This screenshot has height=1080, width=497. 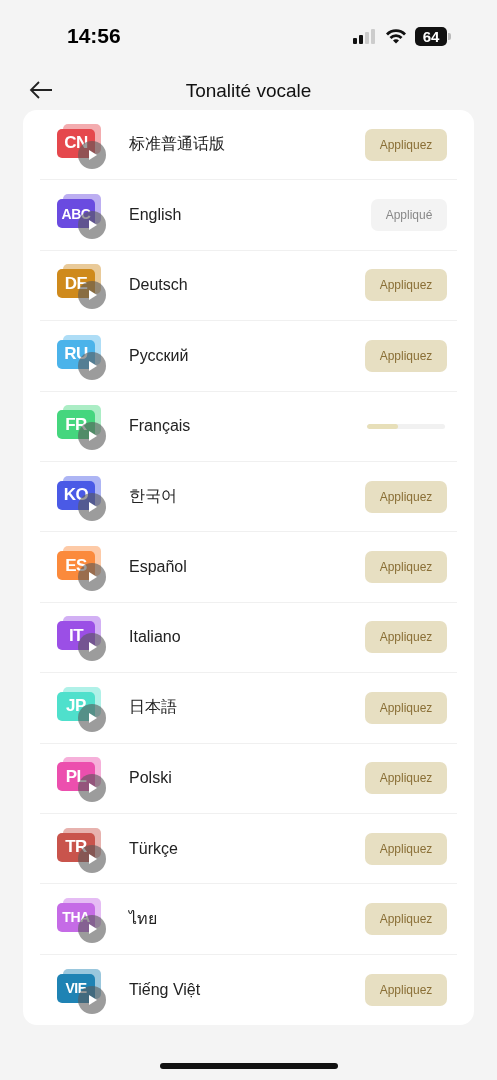 What do you see at coordinates (365, 36) in the screenshot?
I see `signal-icon` at bounding box center [365, 36].